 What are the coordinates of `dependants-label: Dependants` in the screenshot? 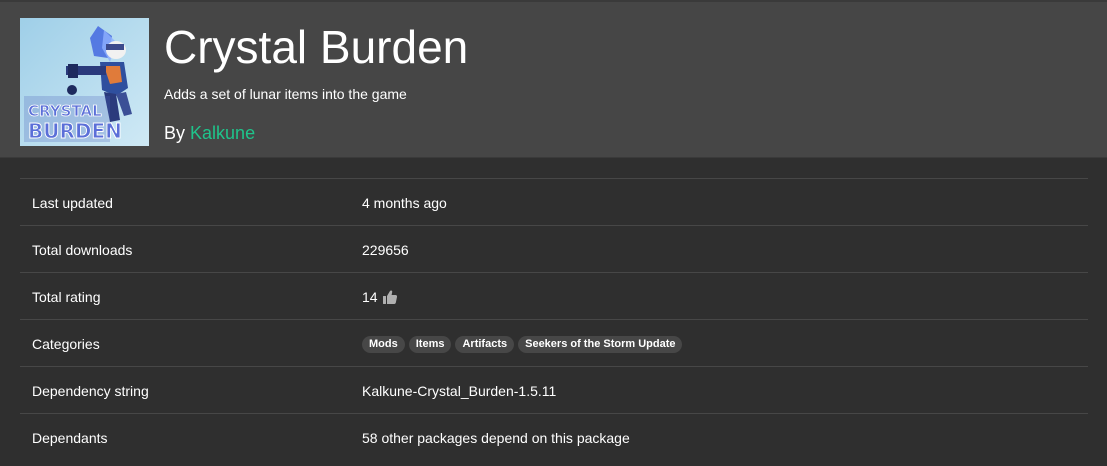 It's located at (70, 438).